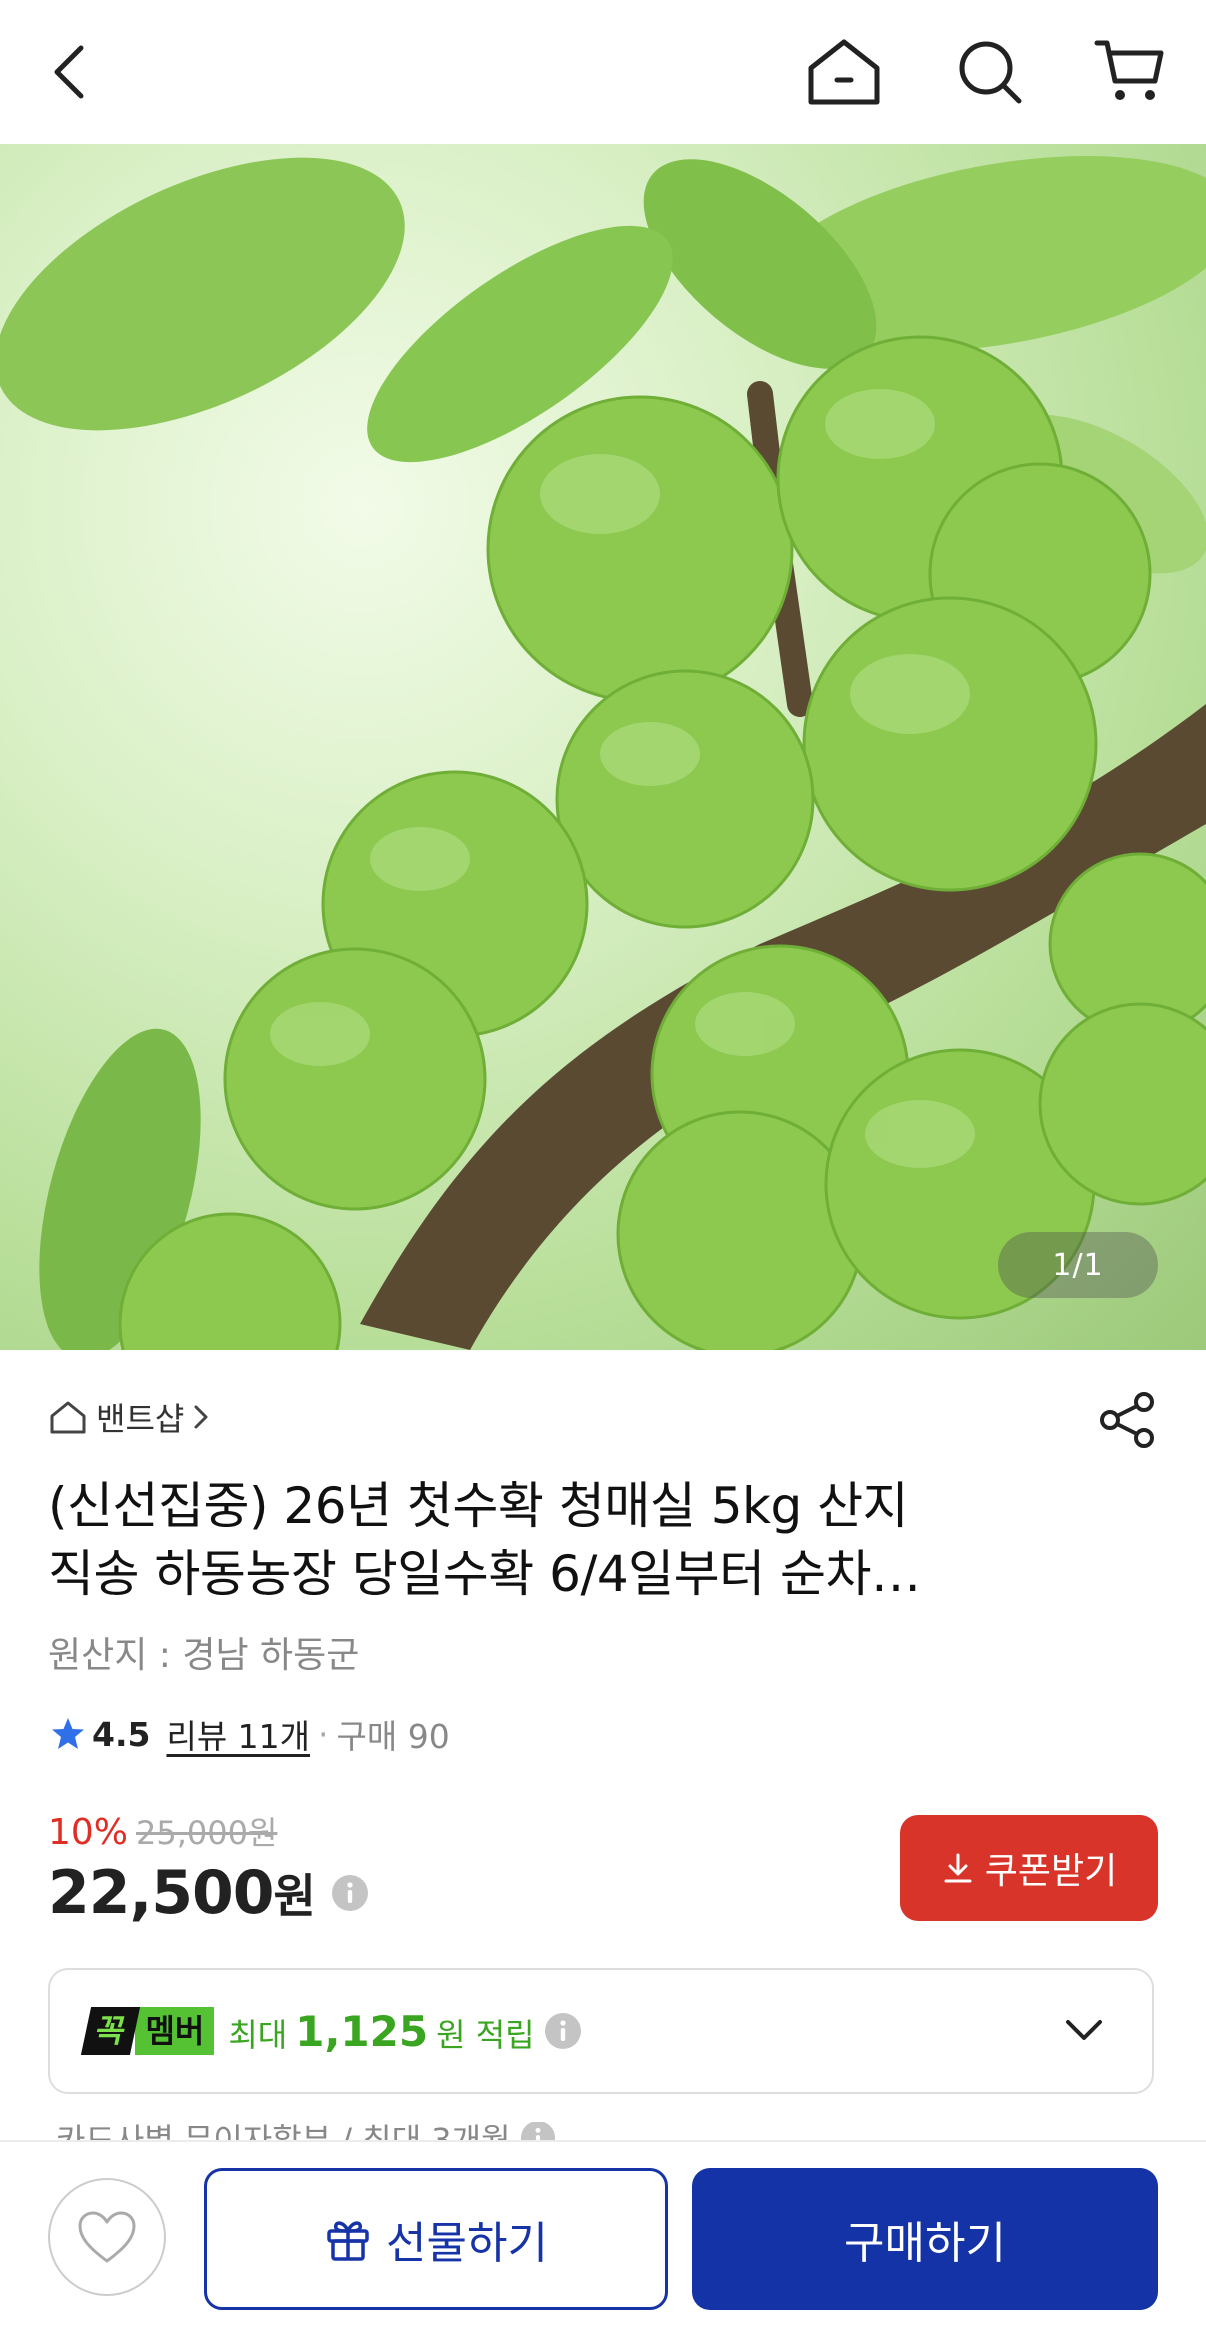  Describe the element at coordinates (140, 1419) in the screenshot. I see `store-name: 밴트샵` at that location.